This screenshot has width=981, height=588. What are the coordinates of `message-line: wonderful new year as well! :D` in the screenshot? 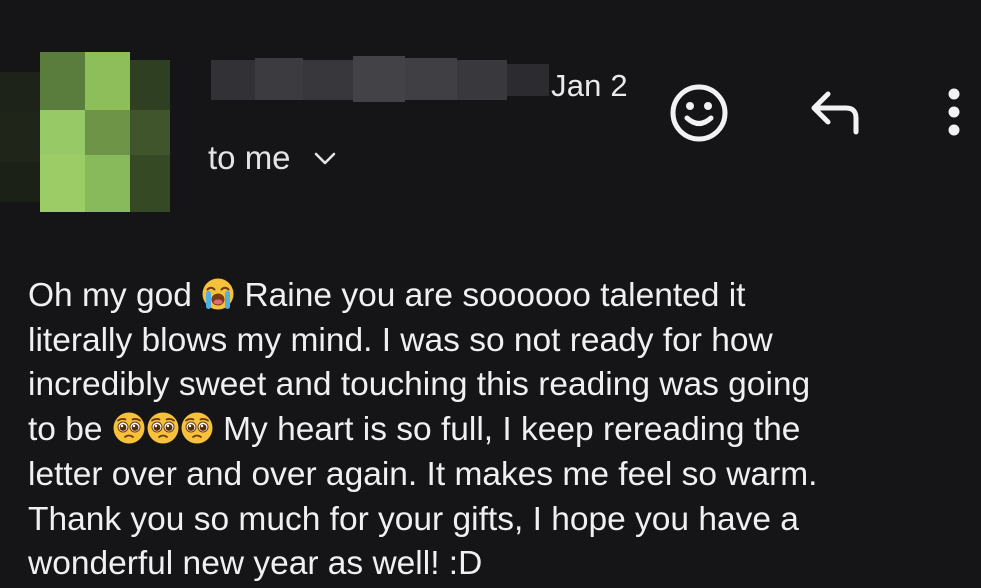 It's located at (255, 564).